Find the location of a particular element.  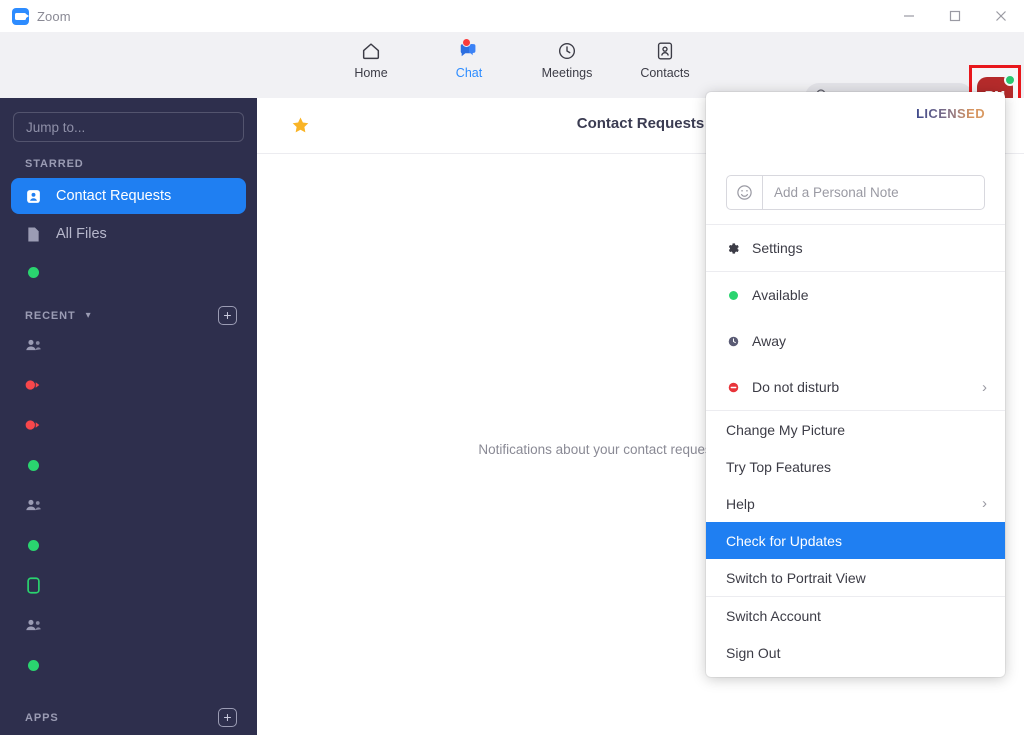

personal-note-input is located at coordinates (873, 192).